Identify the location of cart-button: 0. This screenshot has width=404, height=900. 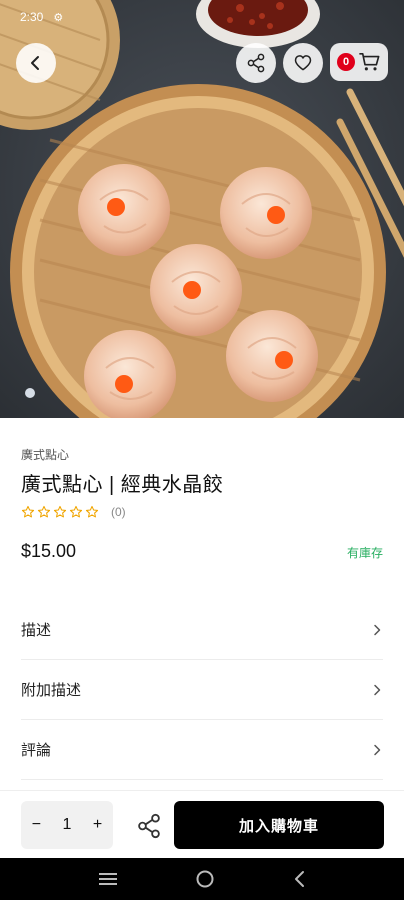
(359, 62).